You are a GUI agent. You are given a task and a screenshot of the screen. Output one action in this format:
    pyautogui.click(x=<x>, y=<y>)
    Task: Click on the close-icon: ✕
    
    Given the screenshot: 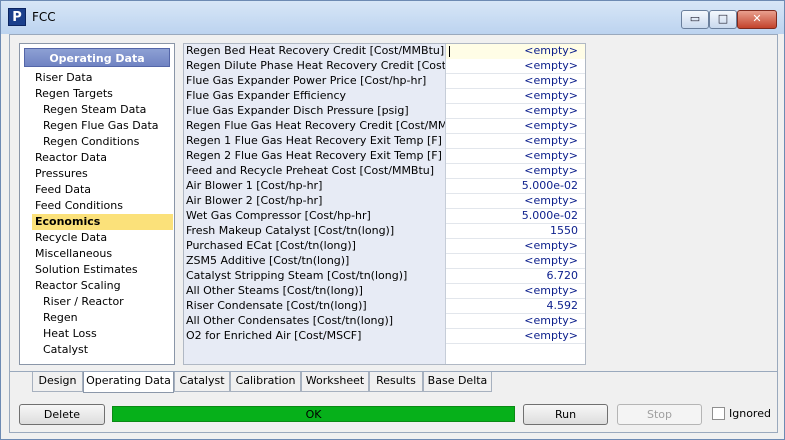 What is the action you would take?
    pyautogui.click(x=757, y=18)
    